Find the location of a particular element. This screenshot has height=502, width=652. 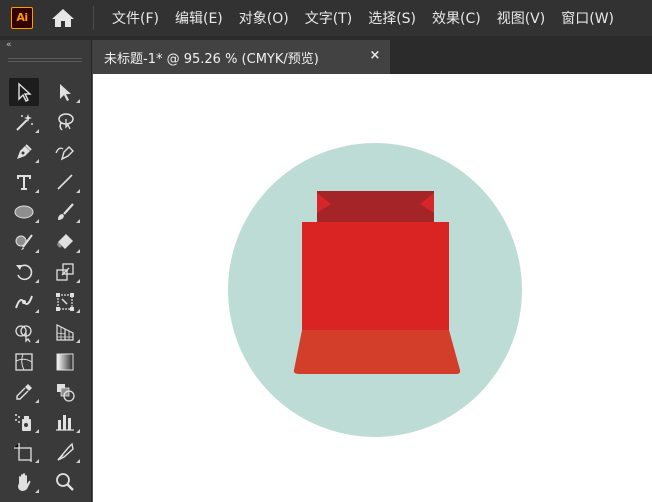

rotate-tool-icon is located at coordinates (24, 272).